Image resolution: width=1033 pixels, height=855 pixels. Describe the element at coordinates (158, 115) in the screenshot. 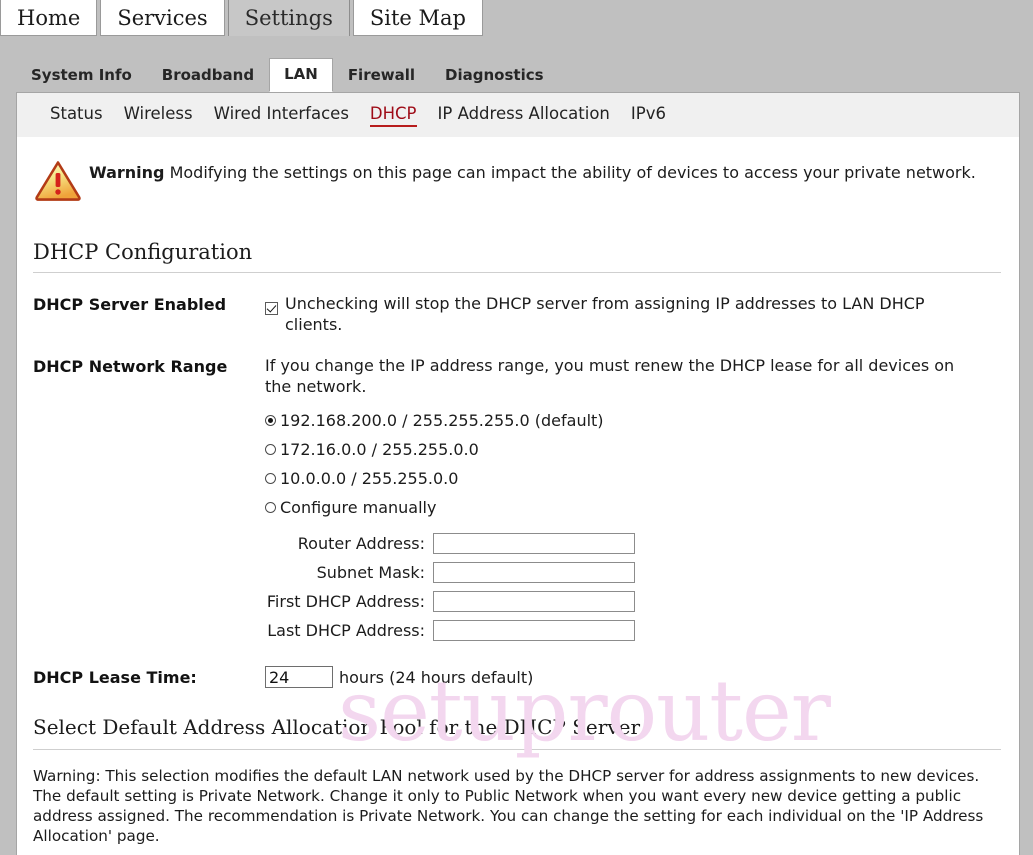

I see `tertiary-tab-wireless: Wireless` at that location.